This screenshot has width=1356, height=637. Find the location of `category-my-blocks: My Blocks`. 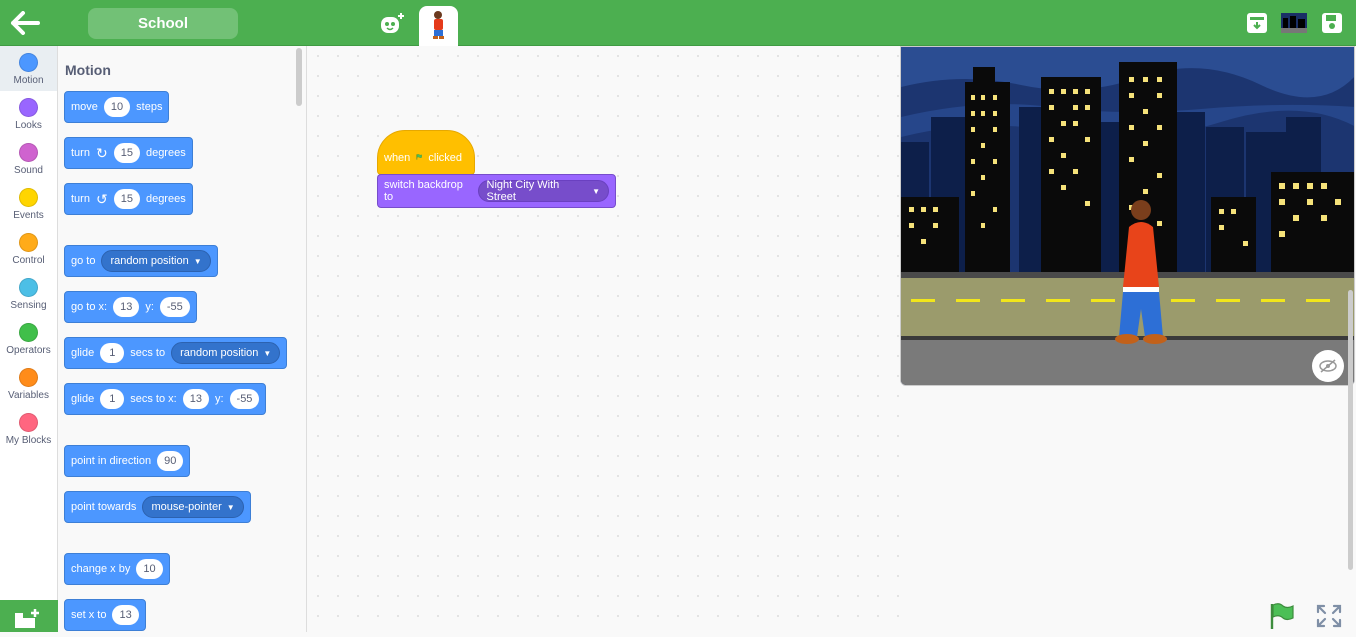

category-my-blocks: My Blocks is located at coordinates (28, 428).